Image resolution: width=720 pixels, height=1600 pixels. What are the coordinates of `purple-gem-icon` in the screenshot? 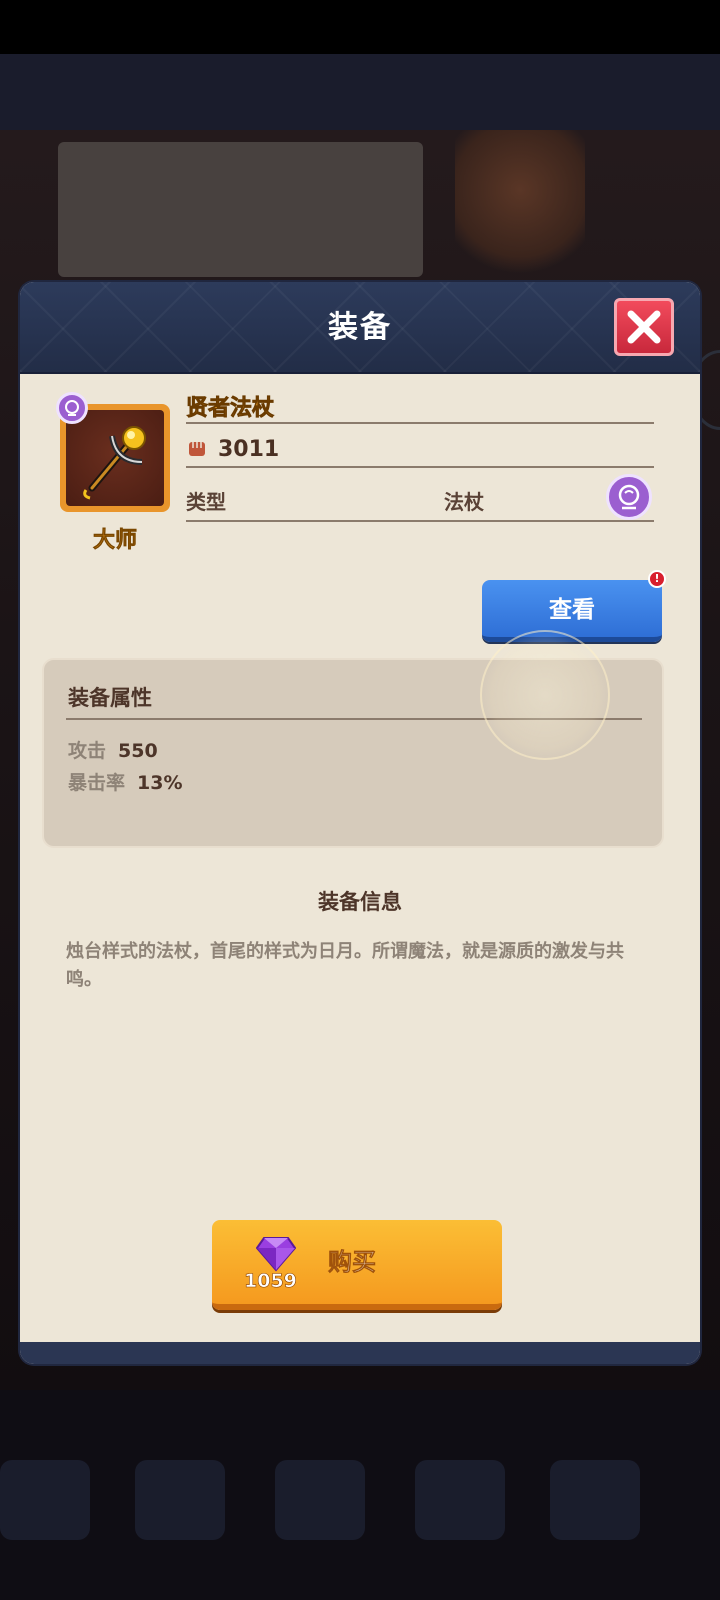 It's located at (276, 1254).